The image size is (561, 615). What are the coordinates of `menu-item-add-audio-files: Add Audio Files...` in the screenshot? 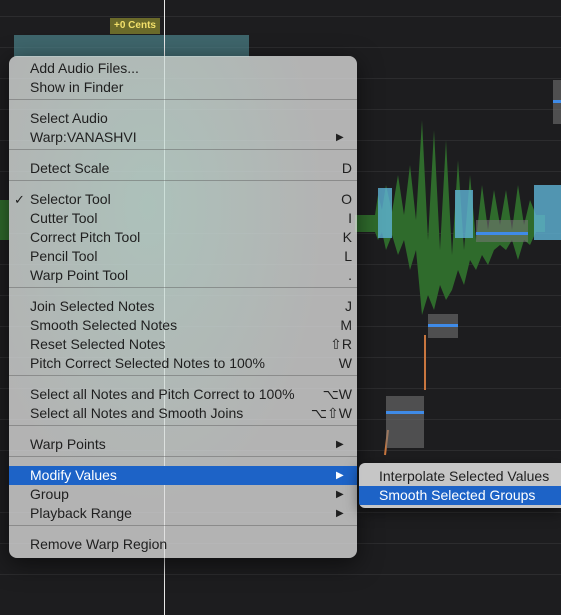 It's located at (183, 68).